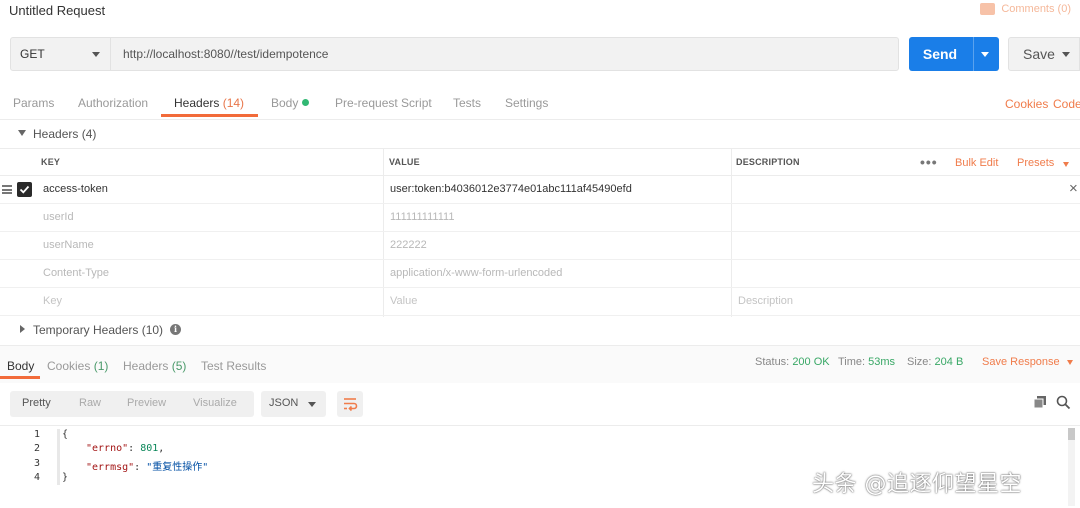 This screenshot has height=508, width=1080. Describe the element at coordinates (811, 362) in the screenshot. I see `status-value: 200 OK` at that location.